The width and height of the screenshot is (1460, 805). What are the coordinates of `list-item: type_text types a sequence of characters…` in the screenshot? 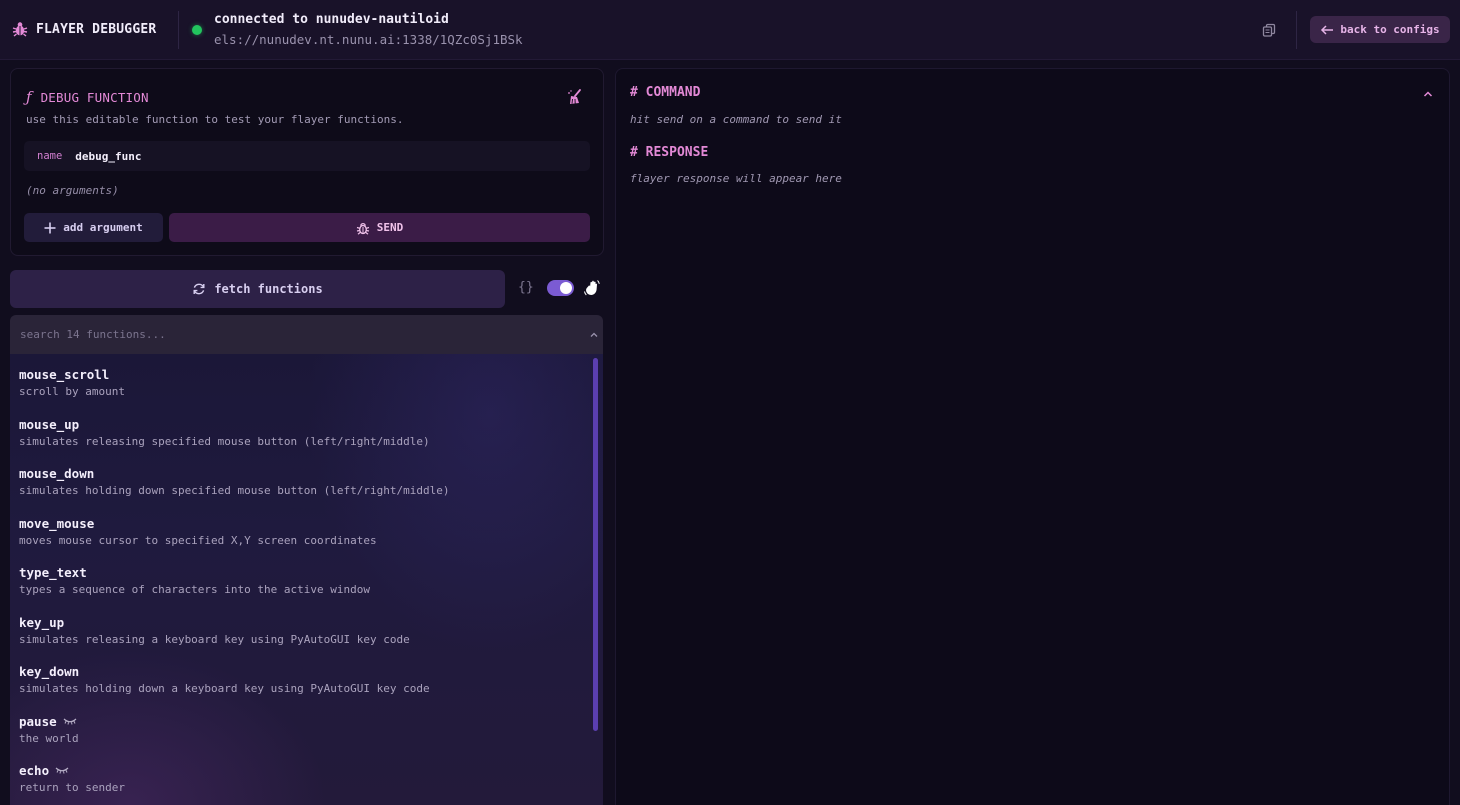 It's located at (194, 580).